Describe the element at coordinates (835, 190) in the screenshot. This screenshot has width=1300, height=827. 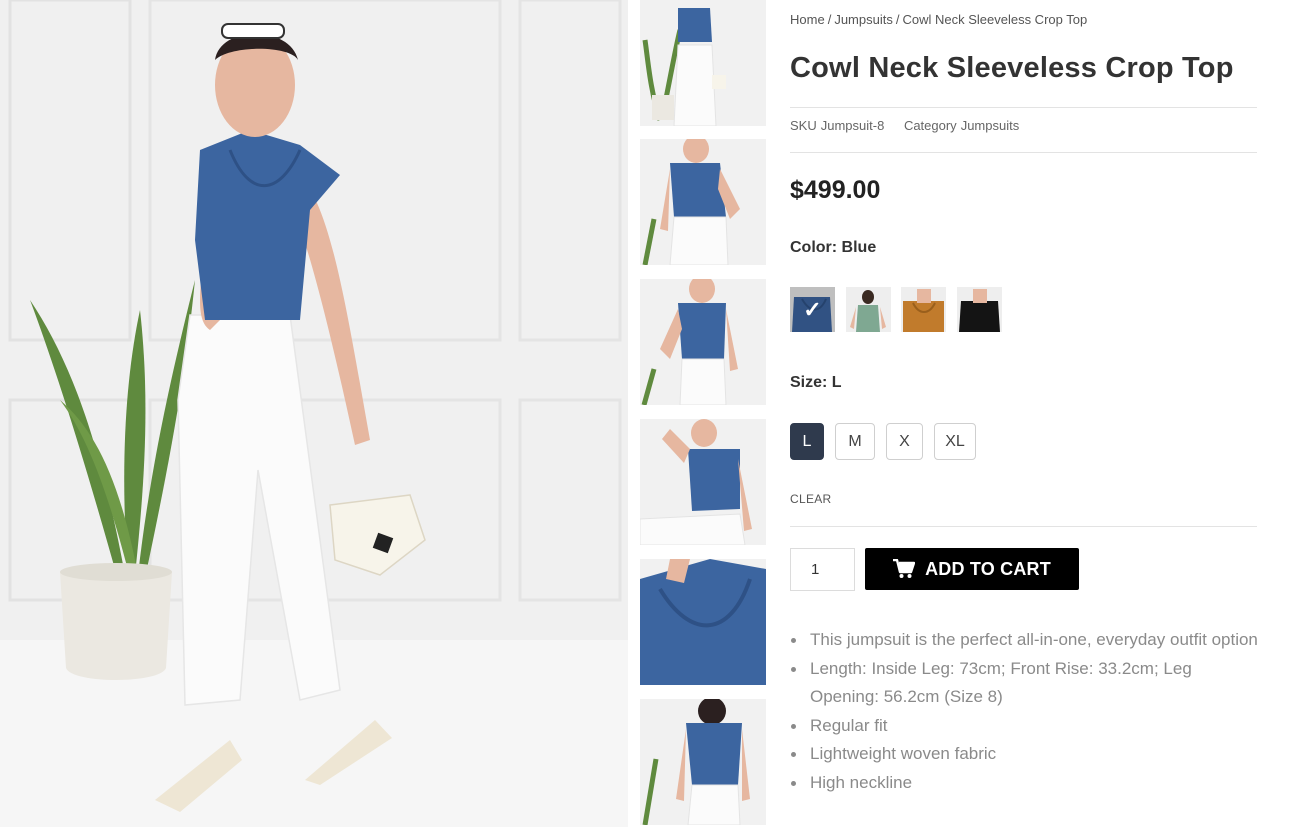
I see `product-price: $499.00` at that location.